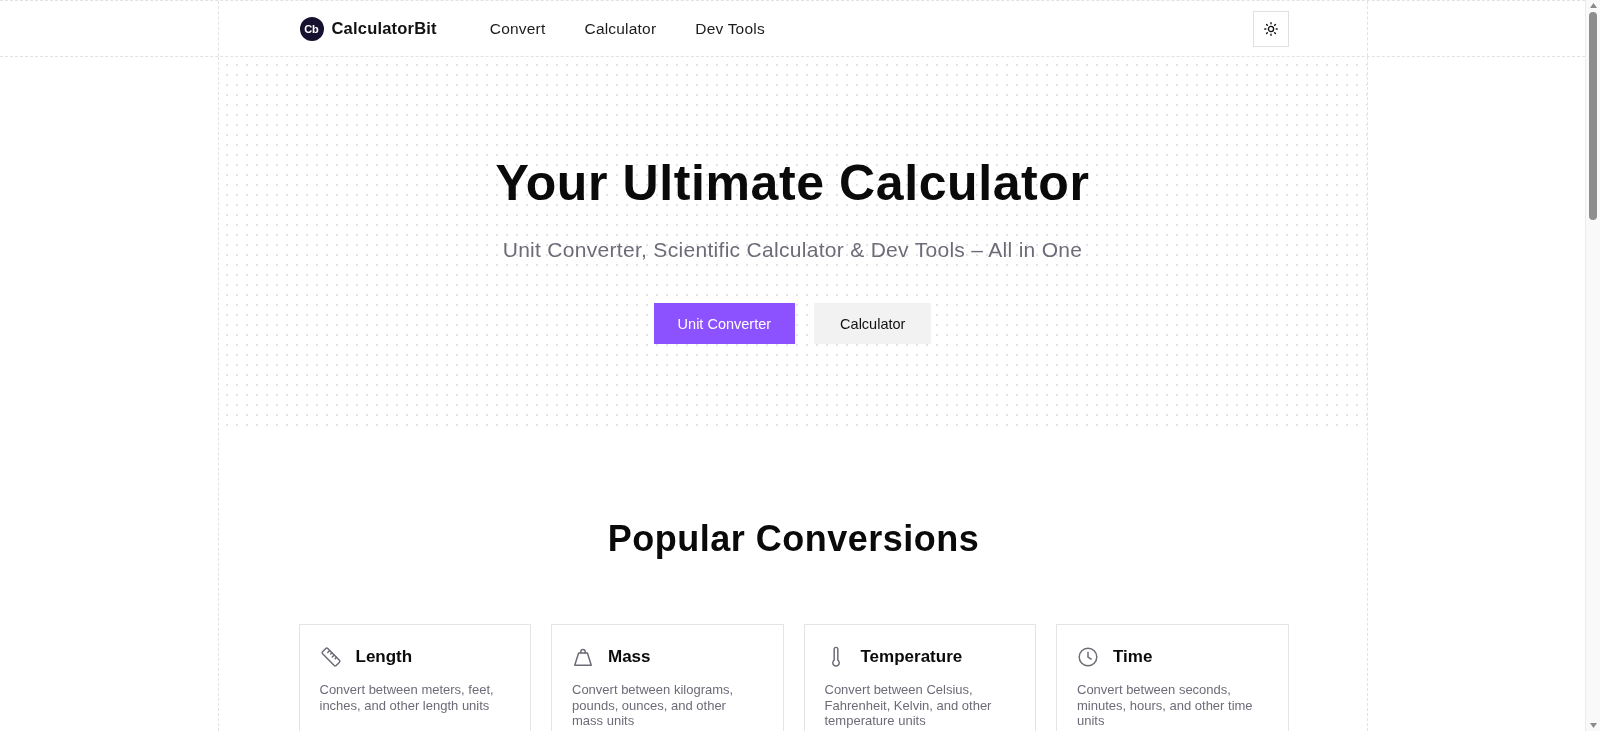 The width and height of the screenshot is (1600, 731). I want to click on card-description: Convert between Celsius, Fahrenheit, Kelvin, and other temperature units, so click(908, 705).